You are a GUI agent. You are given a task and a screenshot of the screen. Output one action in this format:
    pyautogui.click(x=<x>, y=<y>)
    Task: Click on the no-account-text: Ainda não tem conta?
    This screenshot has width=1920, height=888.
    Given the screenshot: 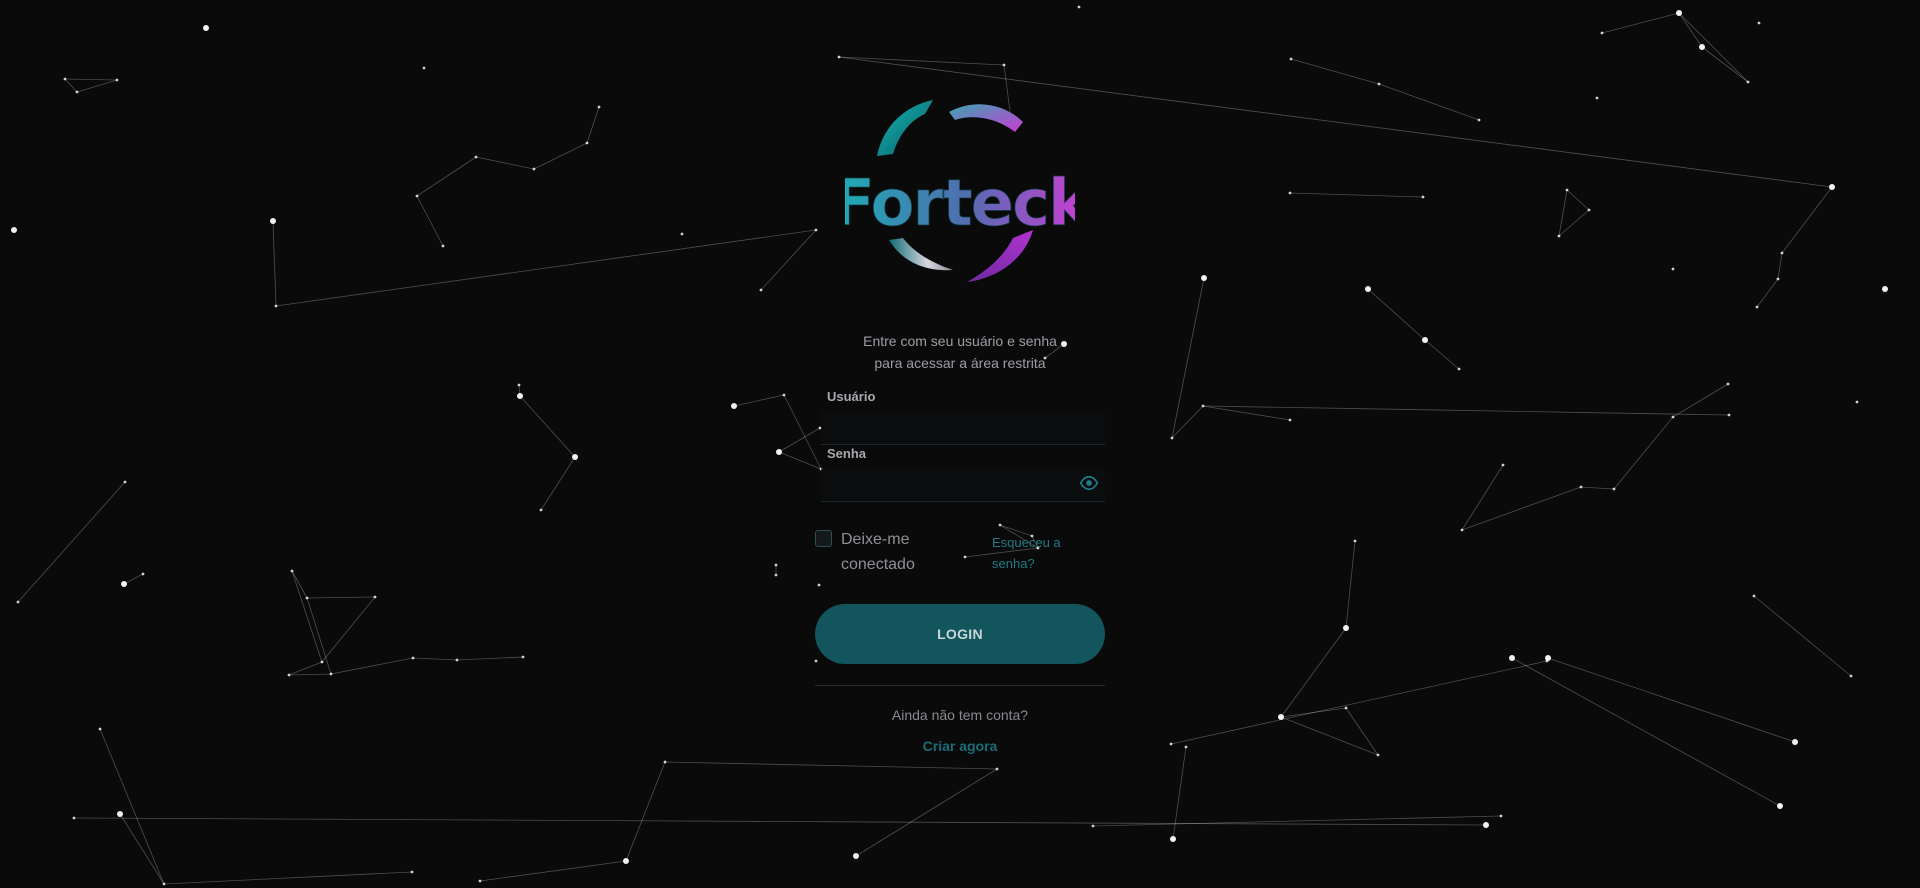 What is the action you would take?
    pyautogui.click(x=960, y=715)
    